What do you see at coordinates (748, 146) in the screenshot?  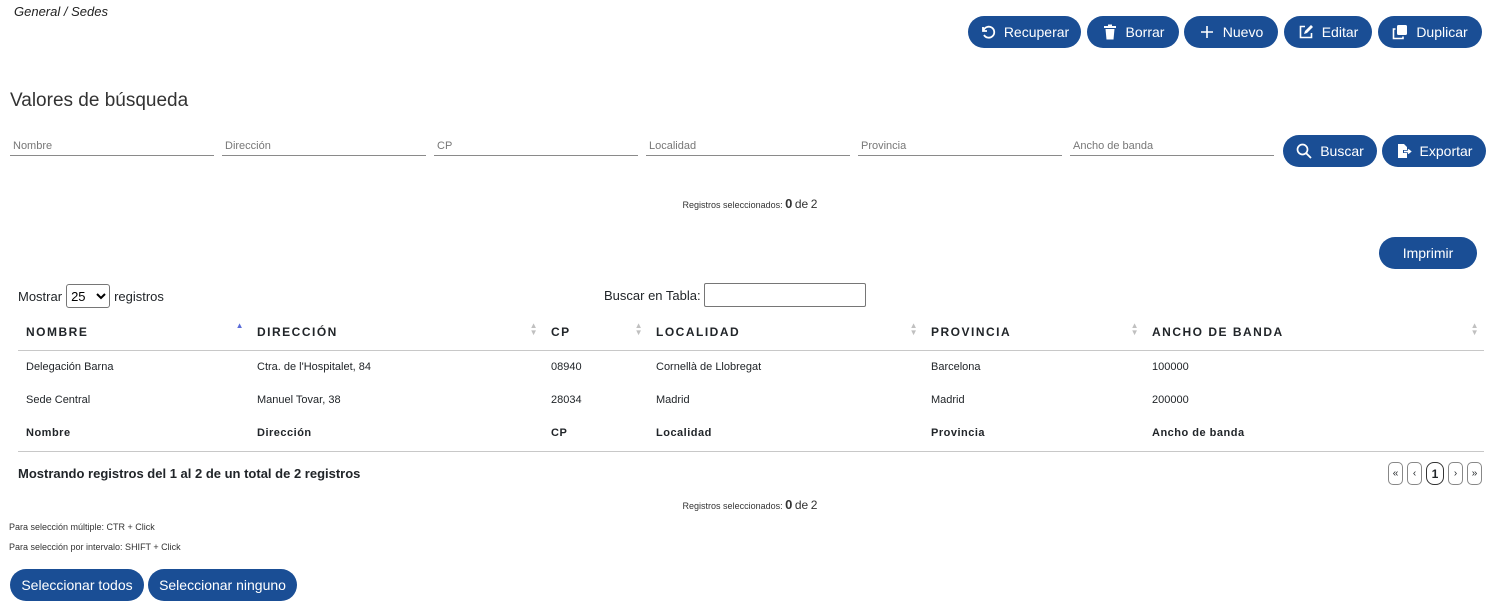 I see `localidad-filter-input` at bounding box center [748, 146].